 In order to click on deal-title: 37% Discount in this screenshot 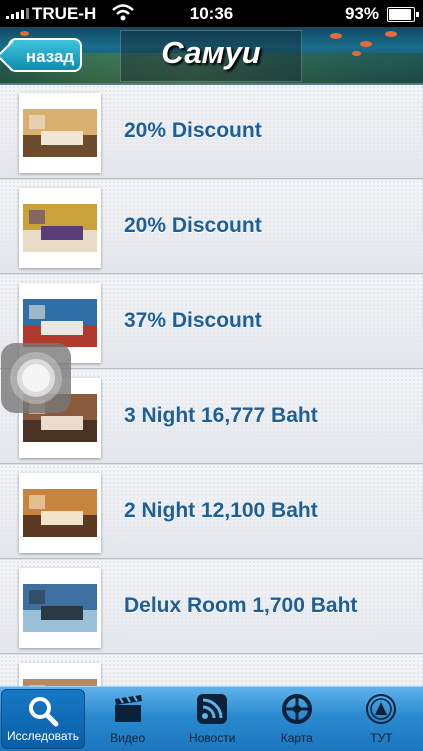, I will do `click(193, 320)`.